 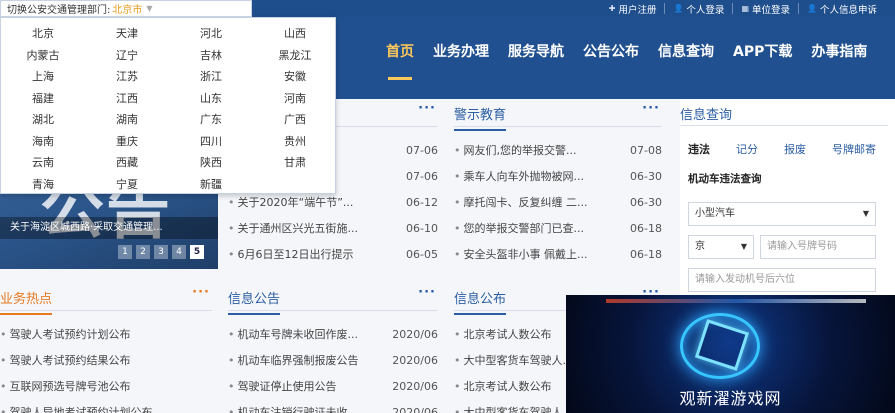 What do you see at coordinates (333, 334) in the screenshot?
I see `list-item: • 机动车号牌未收回作废... 2020/06` at bounding box center [333, 334].